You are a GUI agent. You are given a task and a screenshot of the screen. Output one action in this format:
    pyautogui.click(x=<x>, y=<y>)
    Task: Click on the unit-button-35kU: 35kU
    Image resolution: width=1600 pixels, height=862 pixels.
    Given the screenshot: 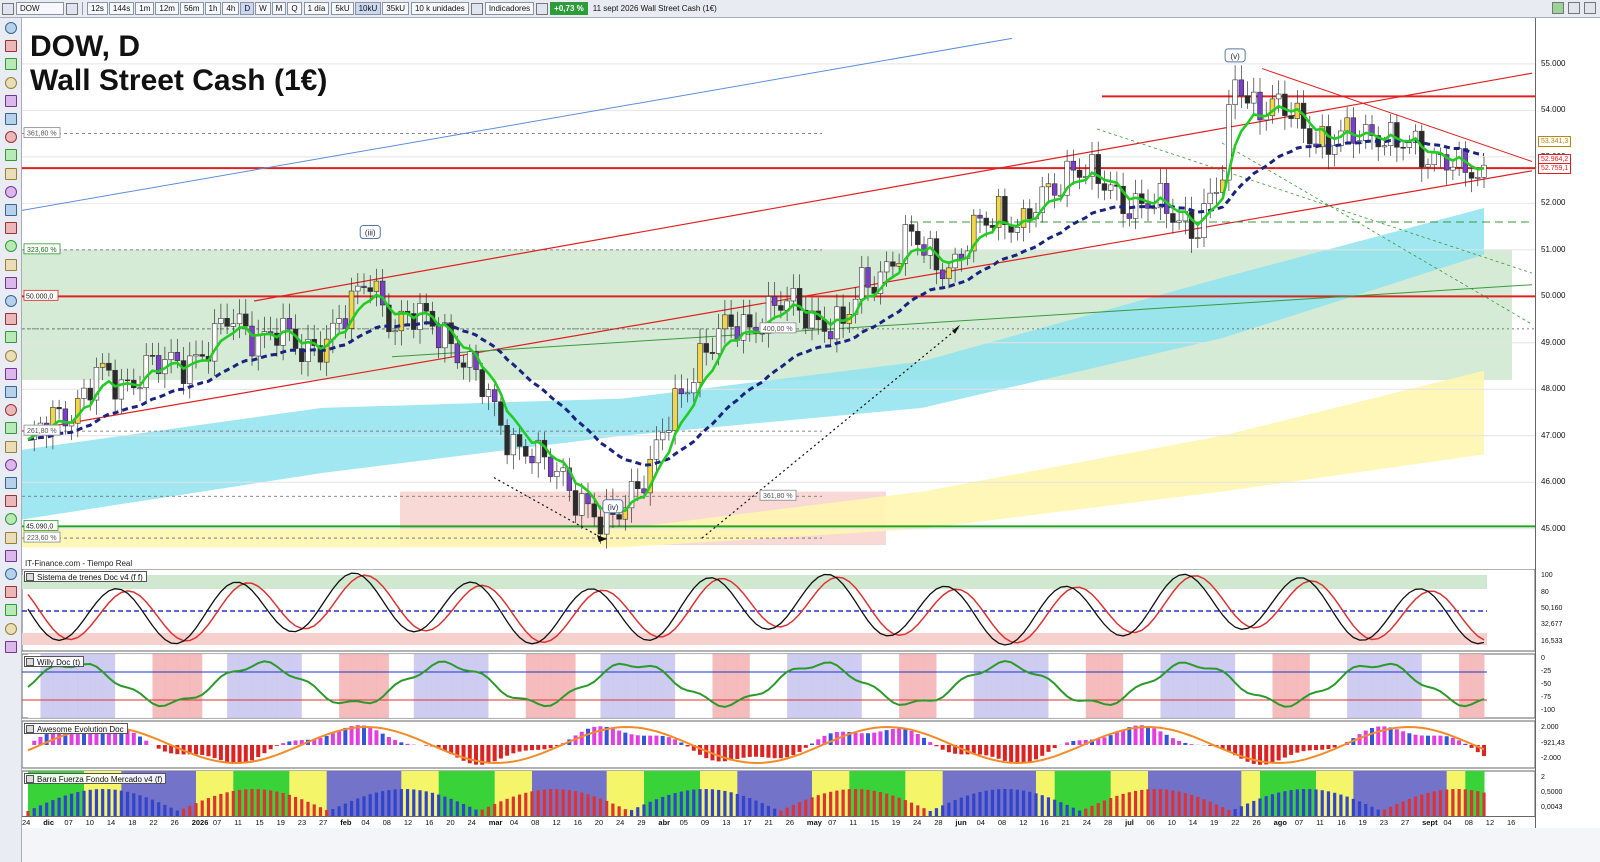 What is the action you would take?
    pyautogui.click(x=395, y=8)
    